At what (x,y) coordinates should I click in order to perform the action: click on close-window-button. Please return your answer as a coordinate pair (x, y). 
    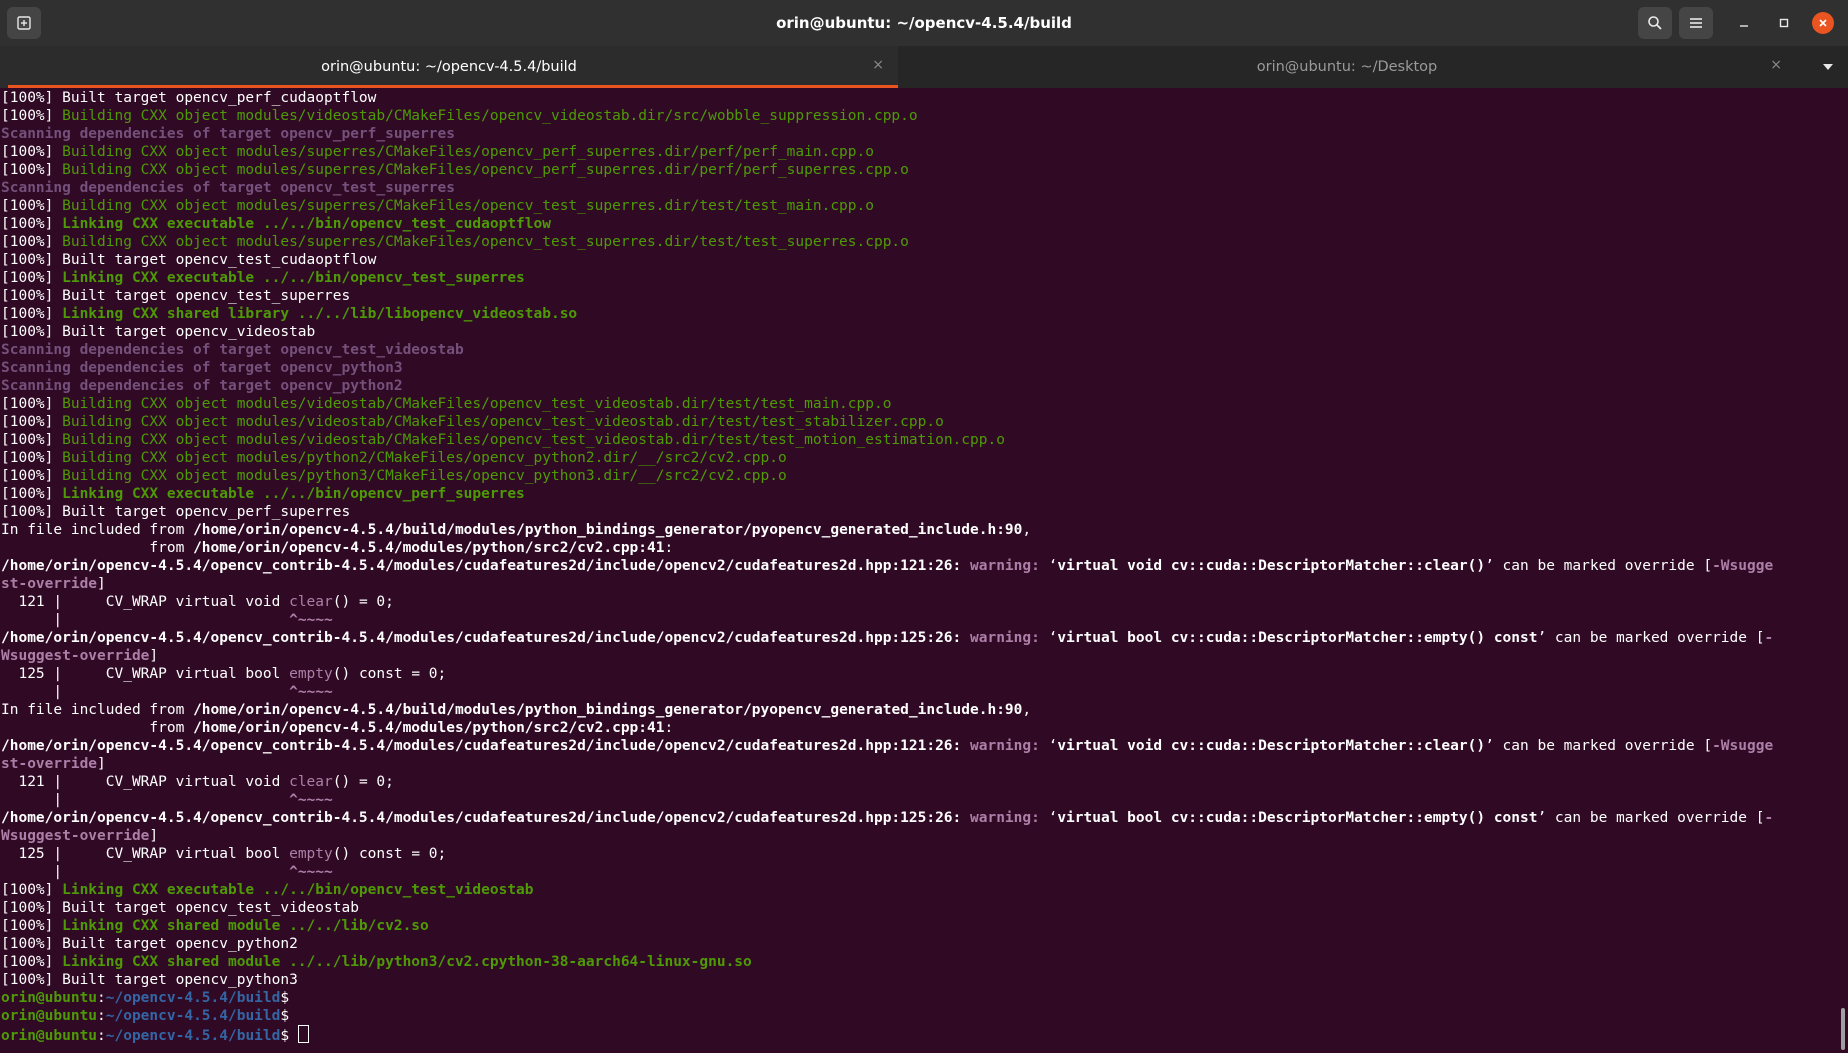
    Looking at the image, I should click on (1823, 23).